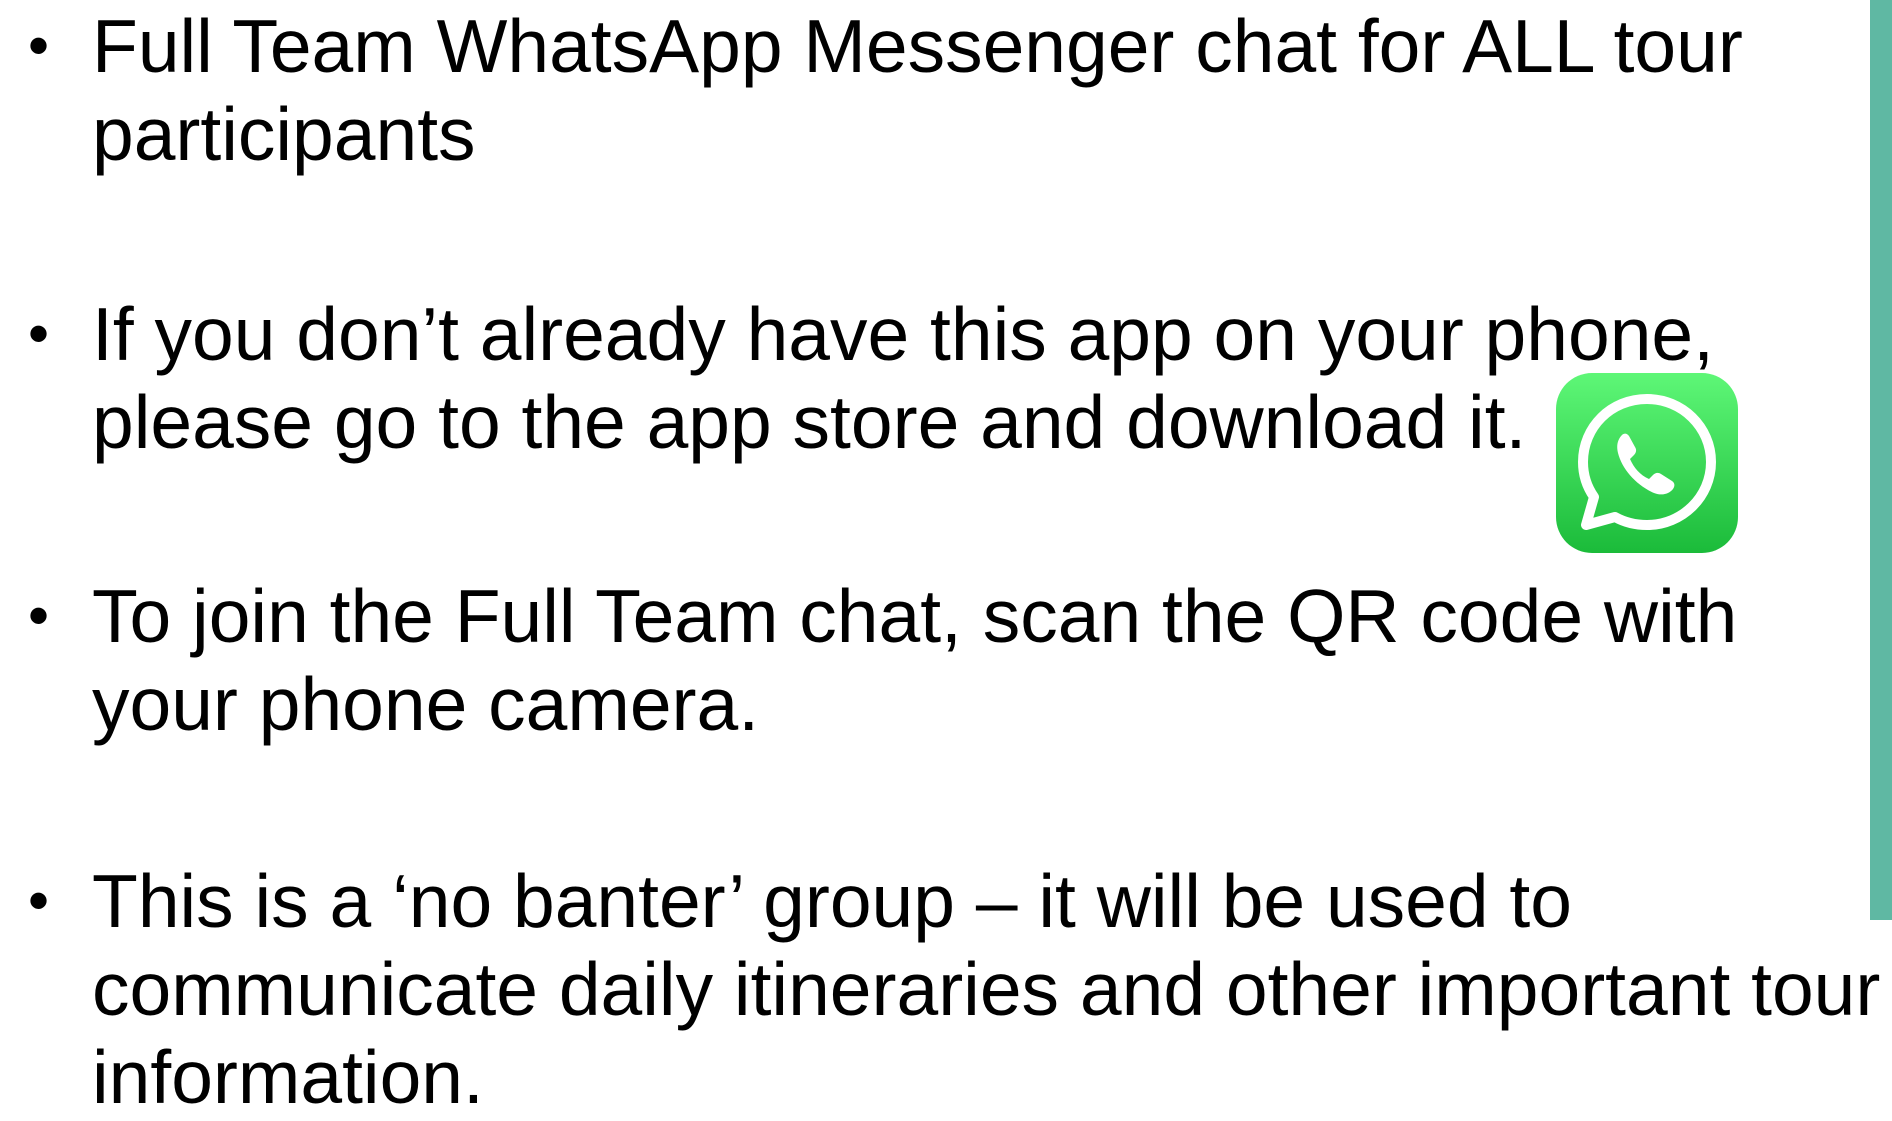 This screenshot has height=1121, width=1892. I want to click on bullet-line: participants, so click(284, 134).